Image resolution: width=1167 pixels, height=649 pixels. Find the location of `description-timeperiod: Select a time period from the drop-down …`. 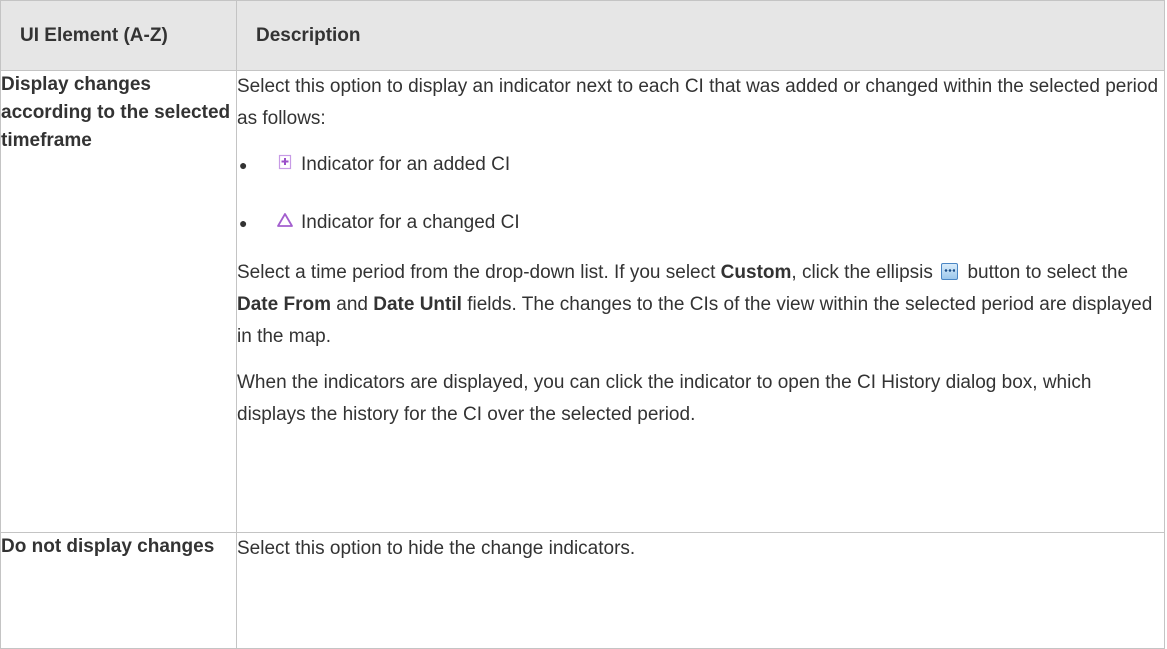

description-timeperiod: Select a time period from the drop-down … is located at coordinates (700, 305).